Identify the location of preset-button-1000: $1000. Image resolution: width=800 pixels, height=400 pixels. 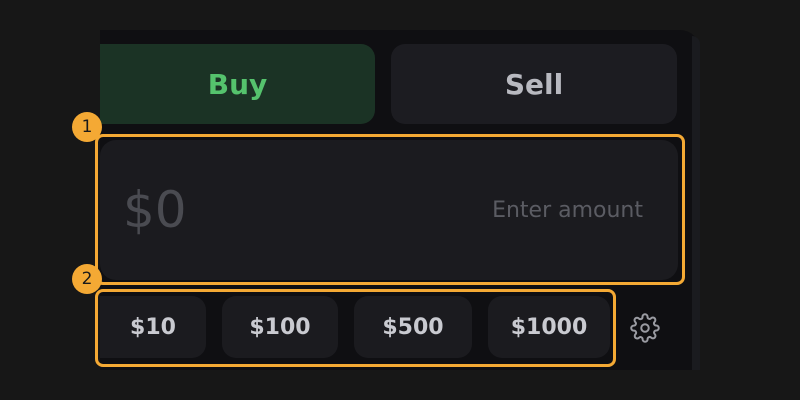
(549, 327).